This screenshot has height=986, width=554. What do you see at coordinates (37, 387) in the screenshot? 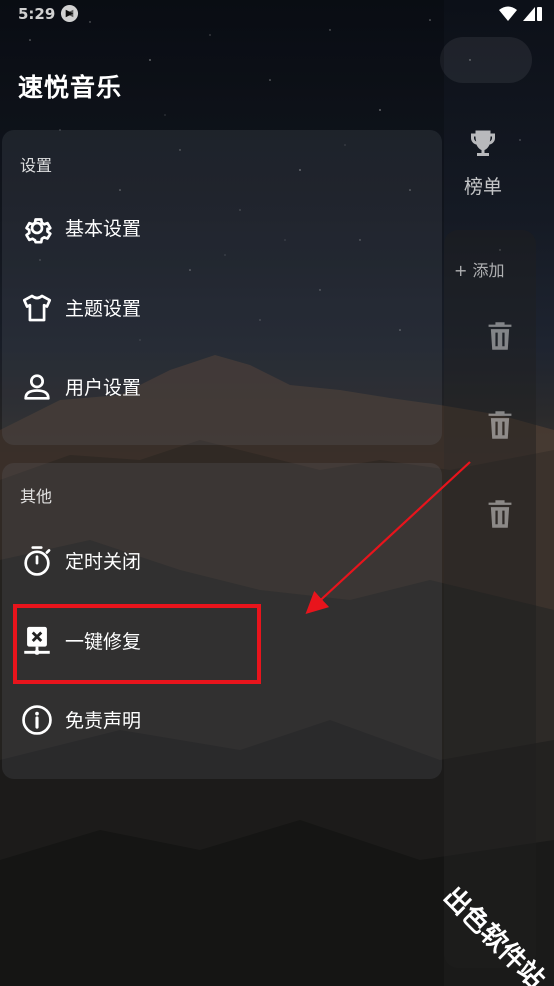
I see `person-icon` at bounding box center [37, 387].